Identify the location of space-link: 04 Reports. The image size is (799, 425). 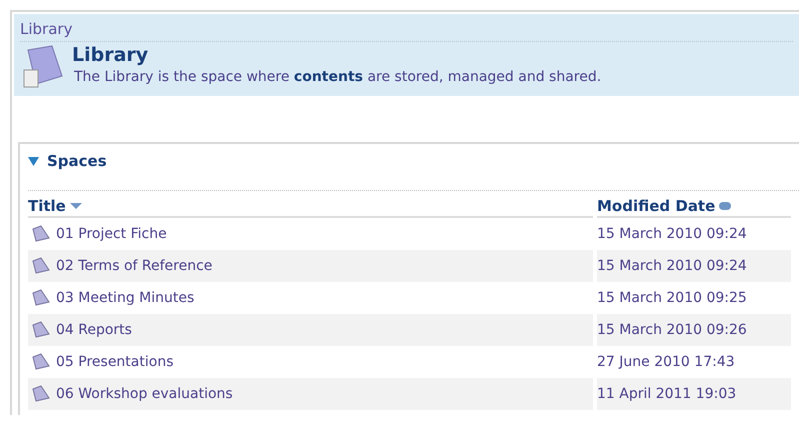
(94, 330).